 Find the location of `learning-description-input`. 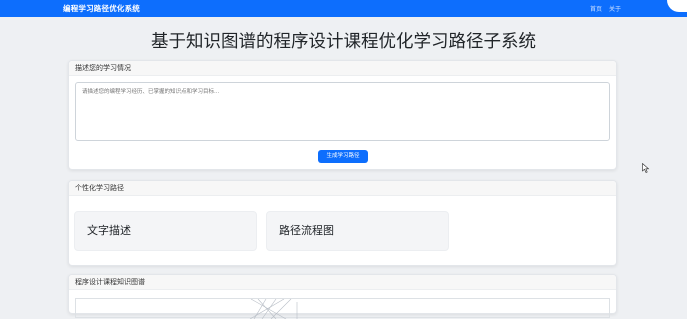

learning-description-input is located at coordinates (342, 111).